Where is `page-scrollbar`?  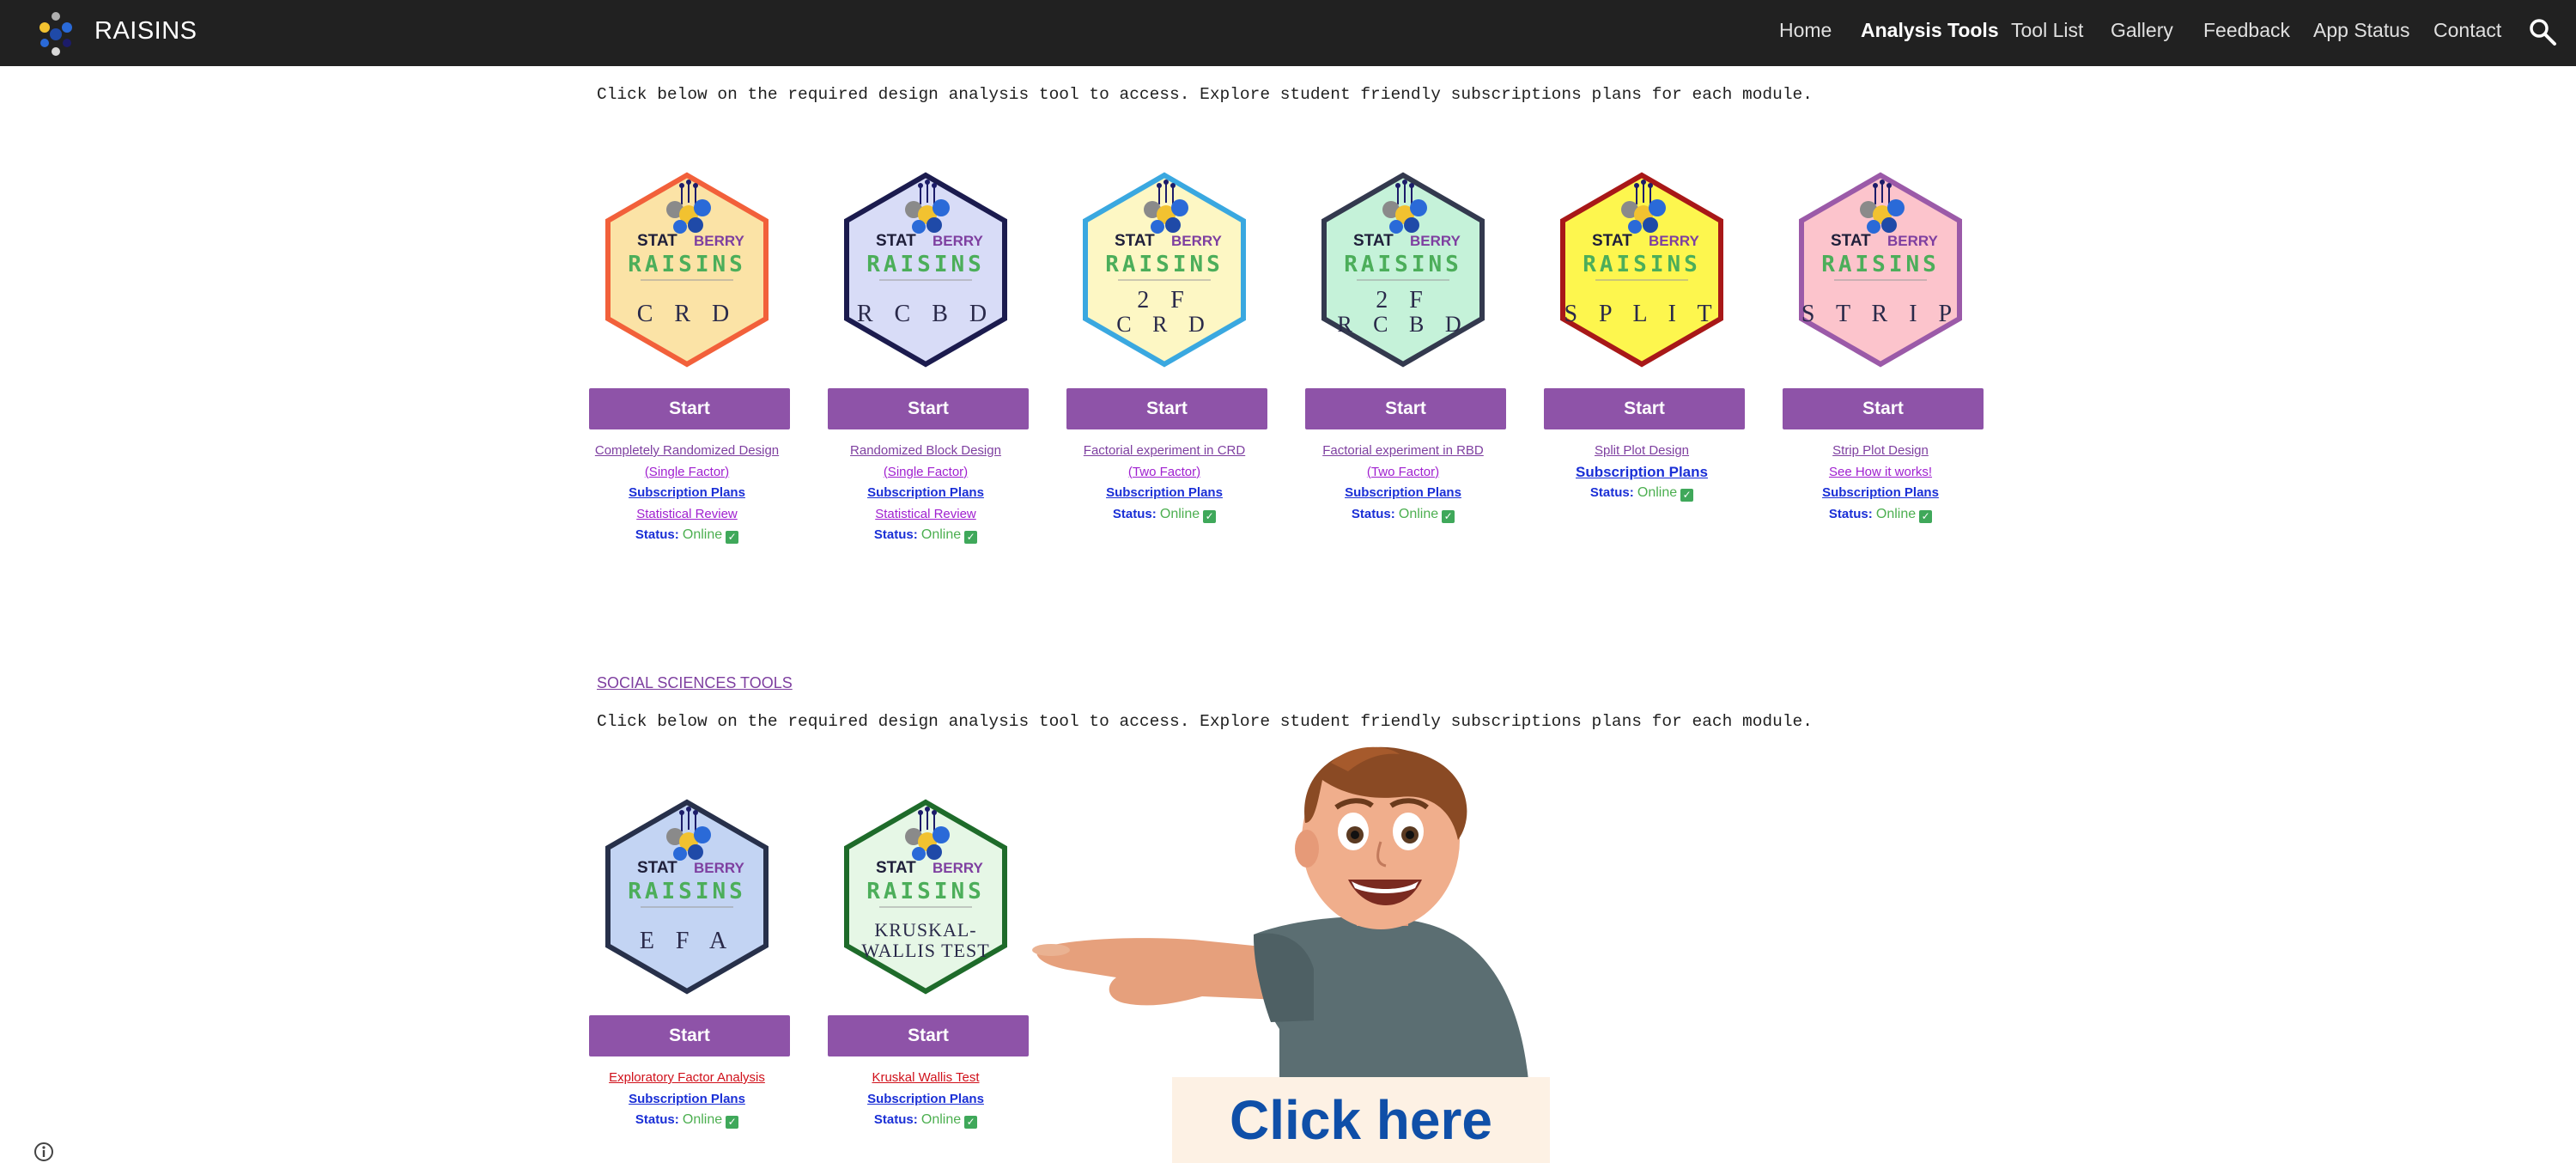 page-scrollbar is located at coordinates (2571, 392).